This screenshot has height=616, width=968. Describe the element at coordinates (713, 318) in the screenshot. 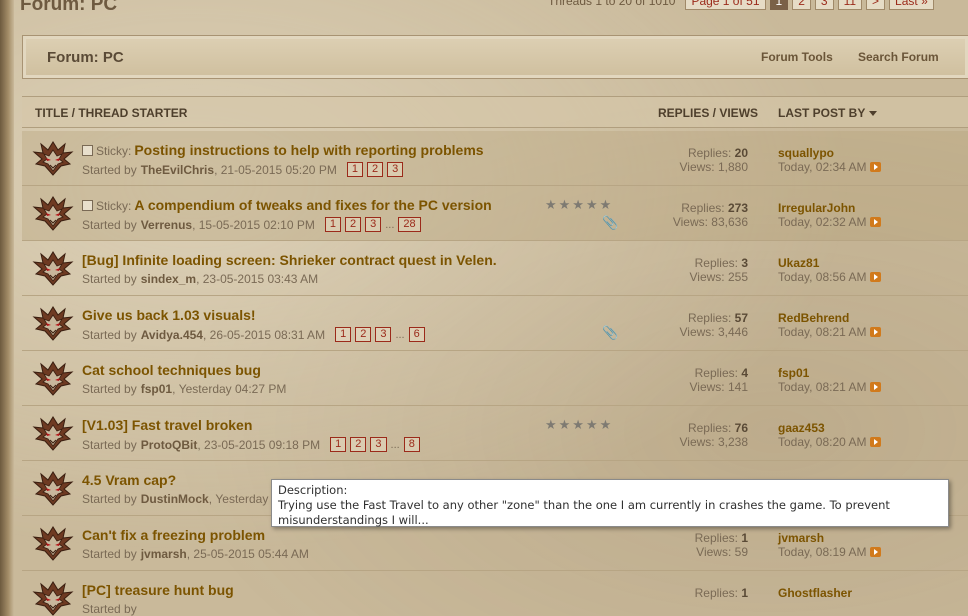

I see `replies-line: Replies: 57` at that location.